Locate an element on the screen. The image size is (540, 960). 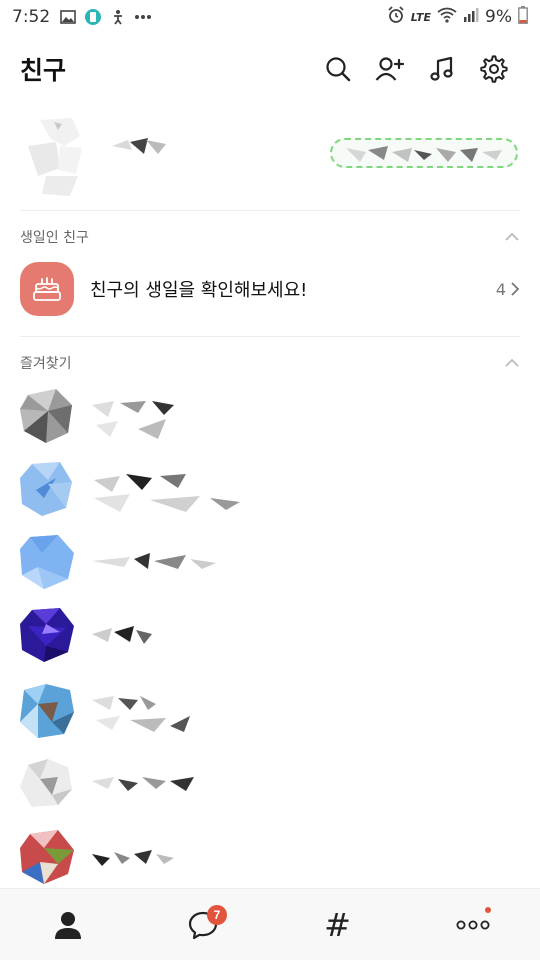
app-header: 친구 is located at coordinates (270, 69).